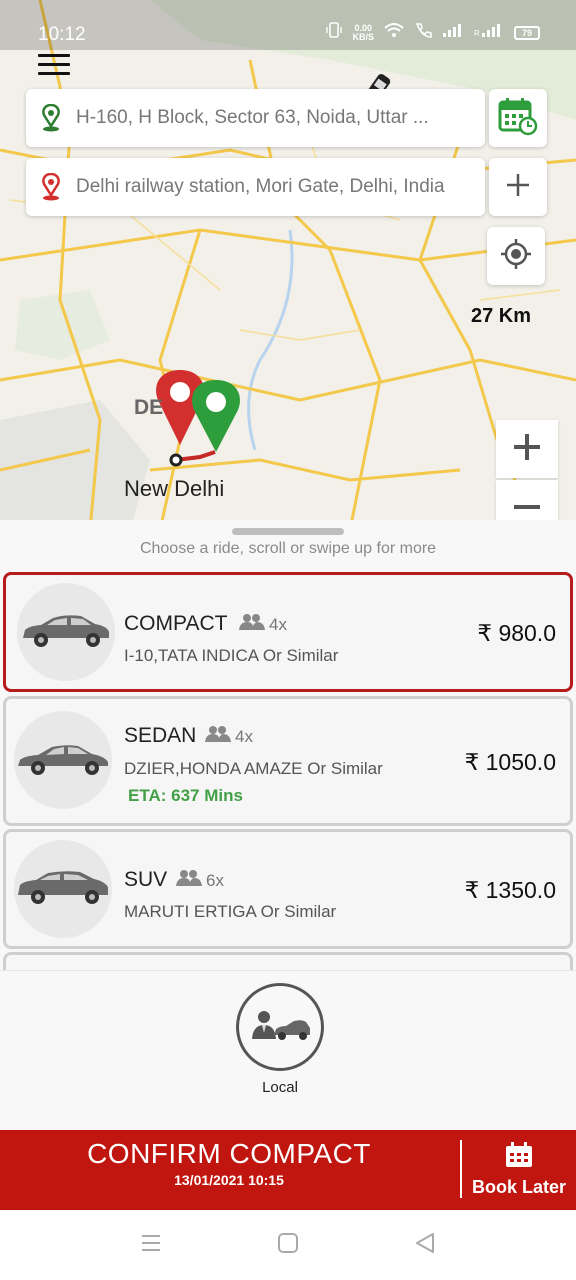 The height and width of the screenshot is (1280, 576). Describe the element at coordinates (334, 32) in the screenshot. I see `vibrate-icon` at that location.